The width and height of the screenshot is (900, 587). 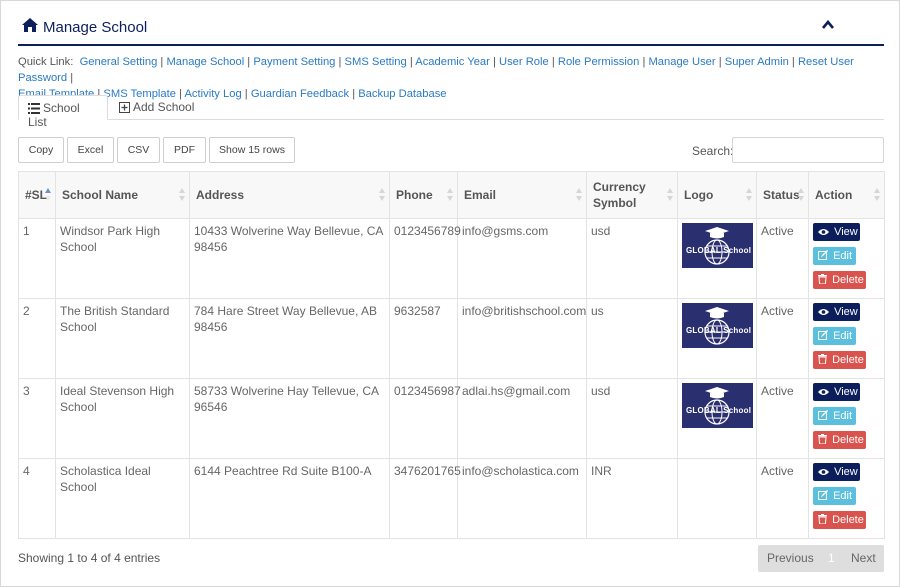 I want to click on cell-sl: 3, so click(x=37, y=418).